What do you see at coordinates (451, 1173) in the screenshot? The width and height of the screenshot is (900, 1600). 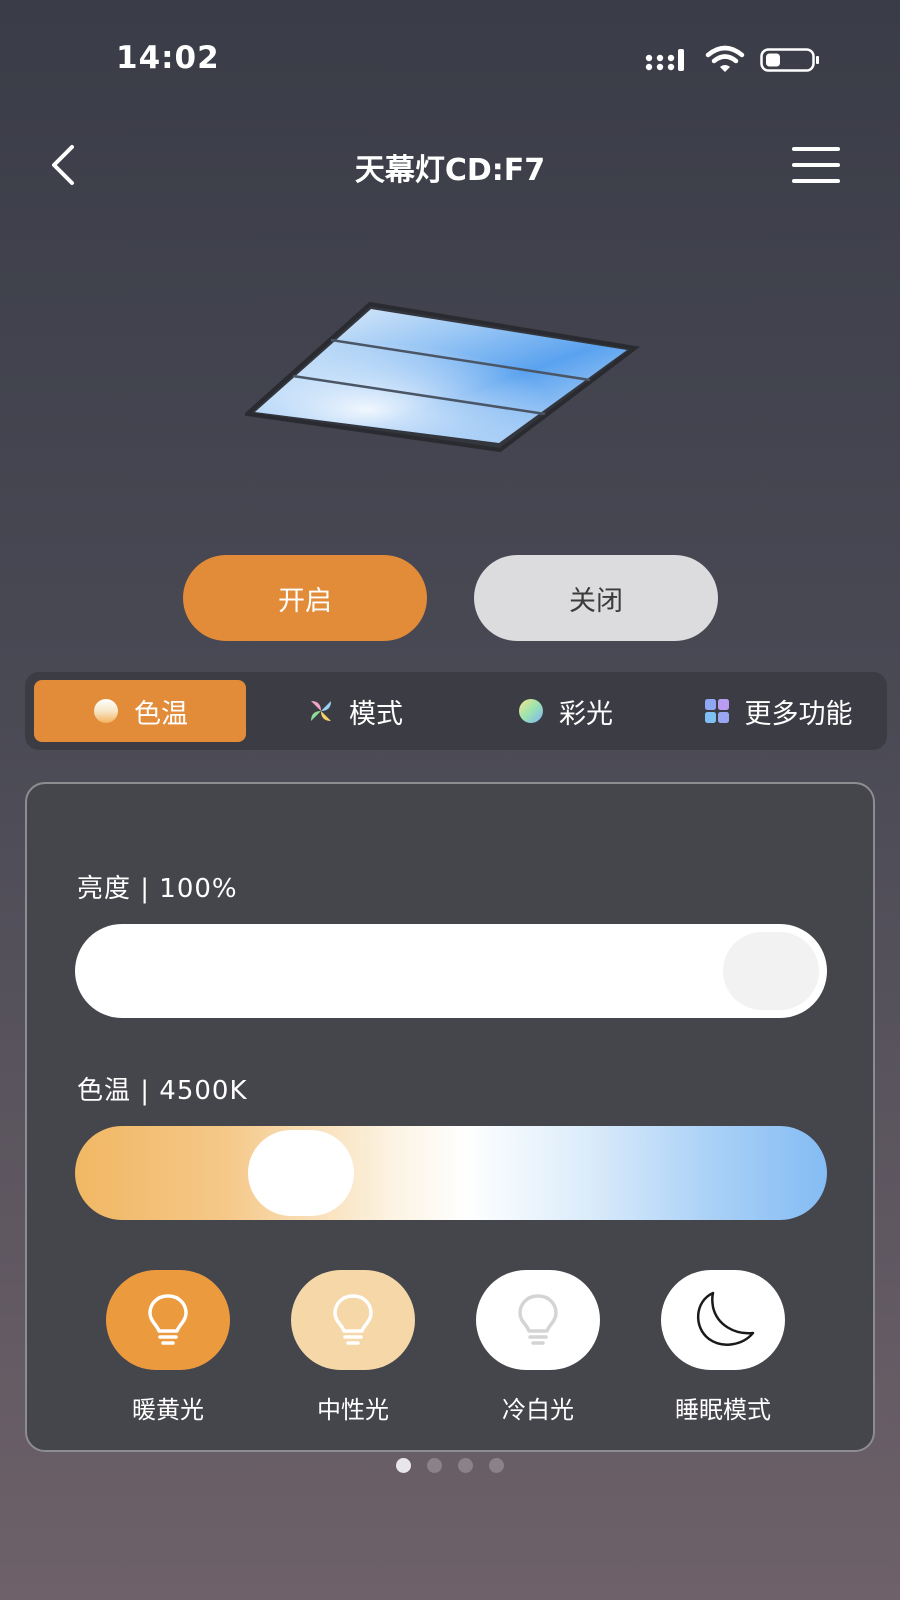 I see `color-temperature-slider` at bounding box center [451, 1173].